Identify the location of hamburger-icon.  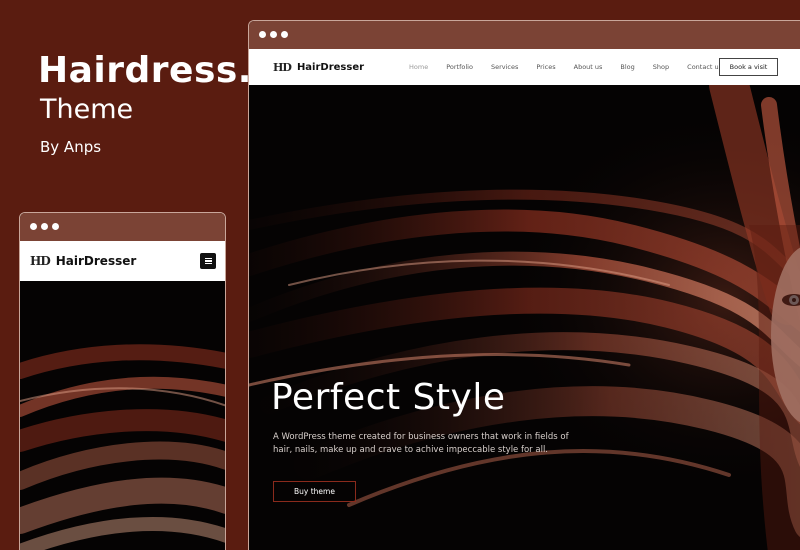
(208, 261).